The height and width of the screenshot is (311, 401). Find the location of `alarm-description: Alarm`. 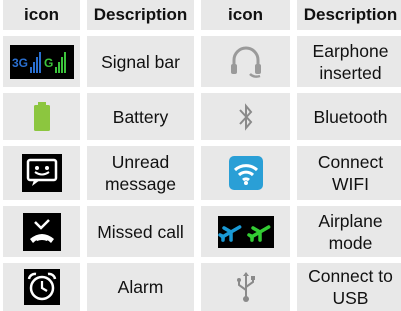

alarm-description: Alarm is located at coordinates (140, 287).